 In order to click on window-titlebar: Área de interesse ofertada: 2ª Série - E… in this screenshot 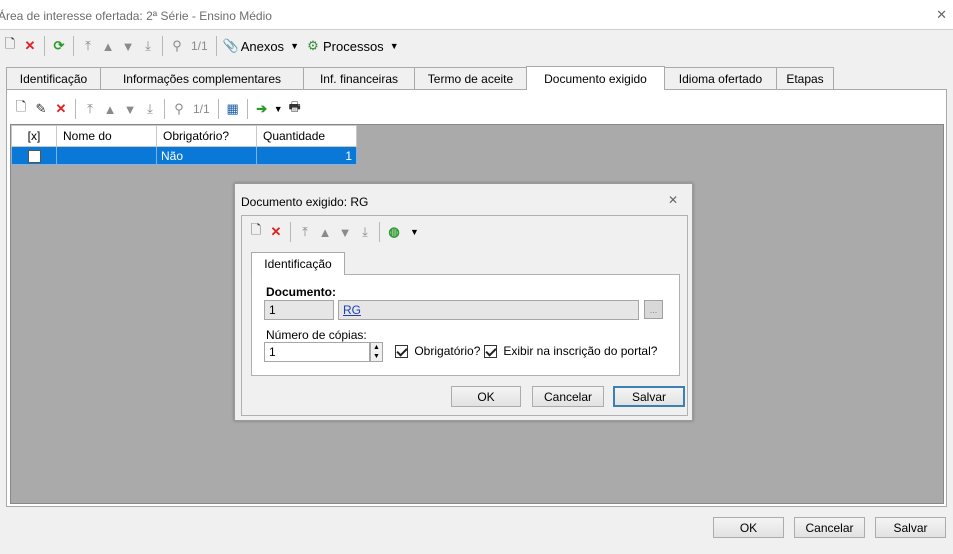, I will do `click(476, 15)`.